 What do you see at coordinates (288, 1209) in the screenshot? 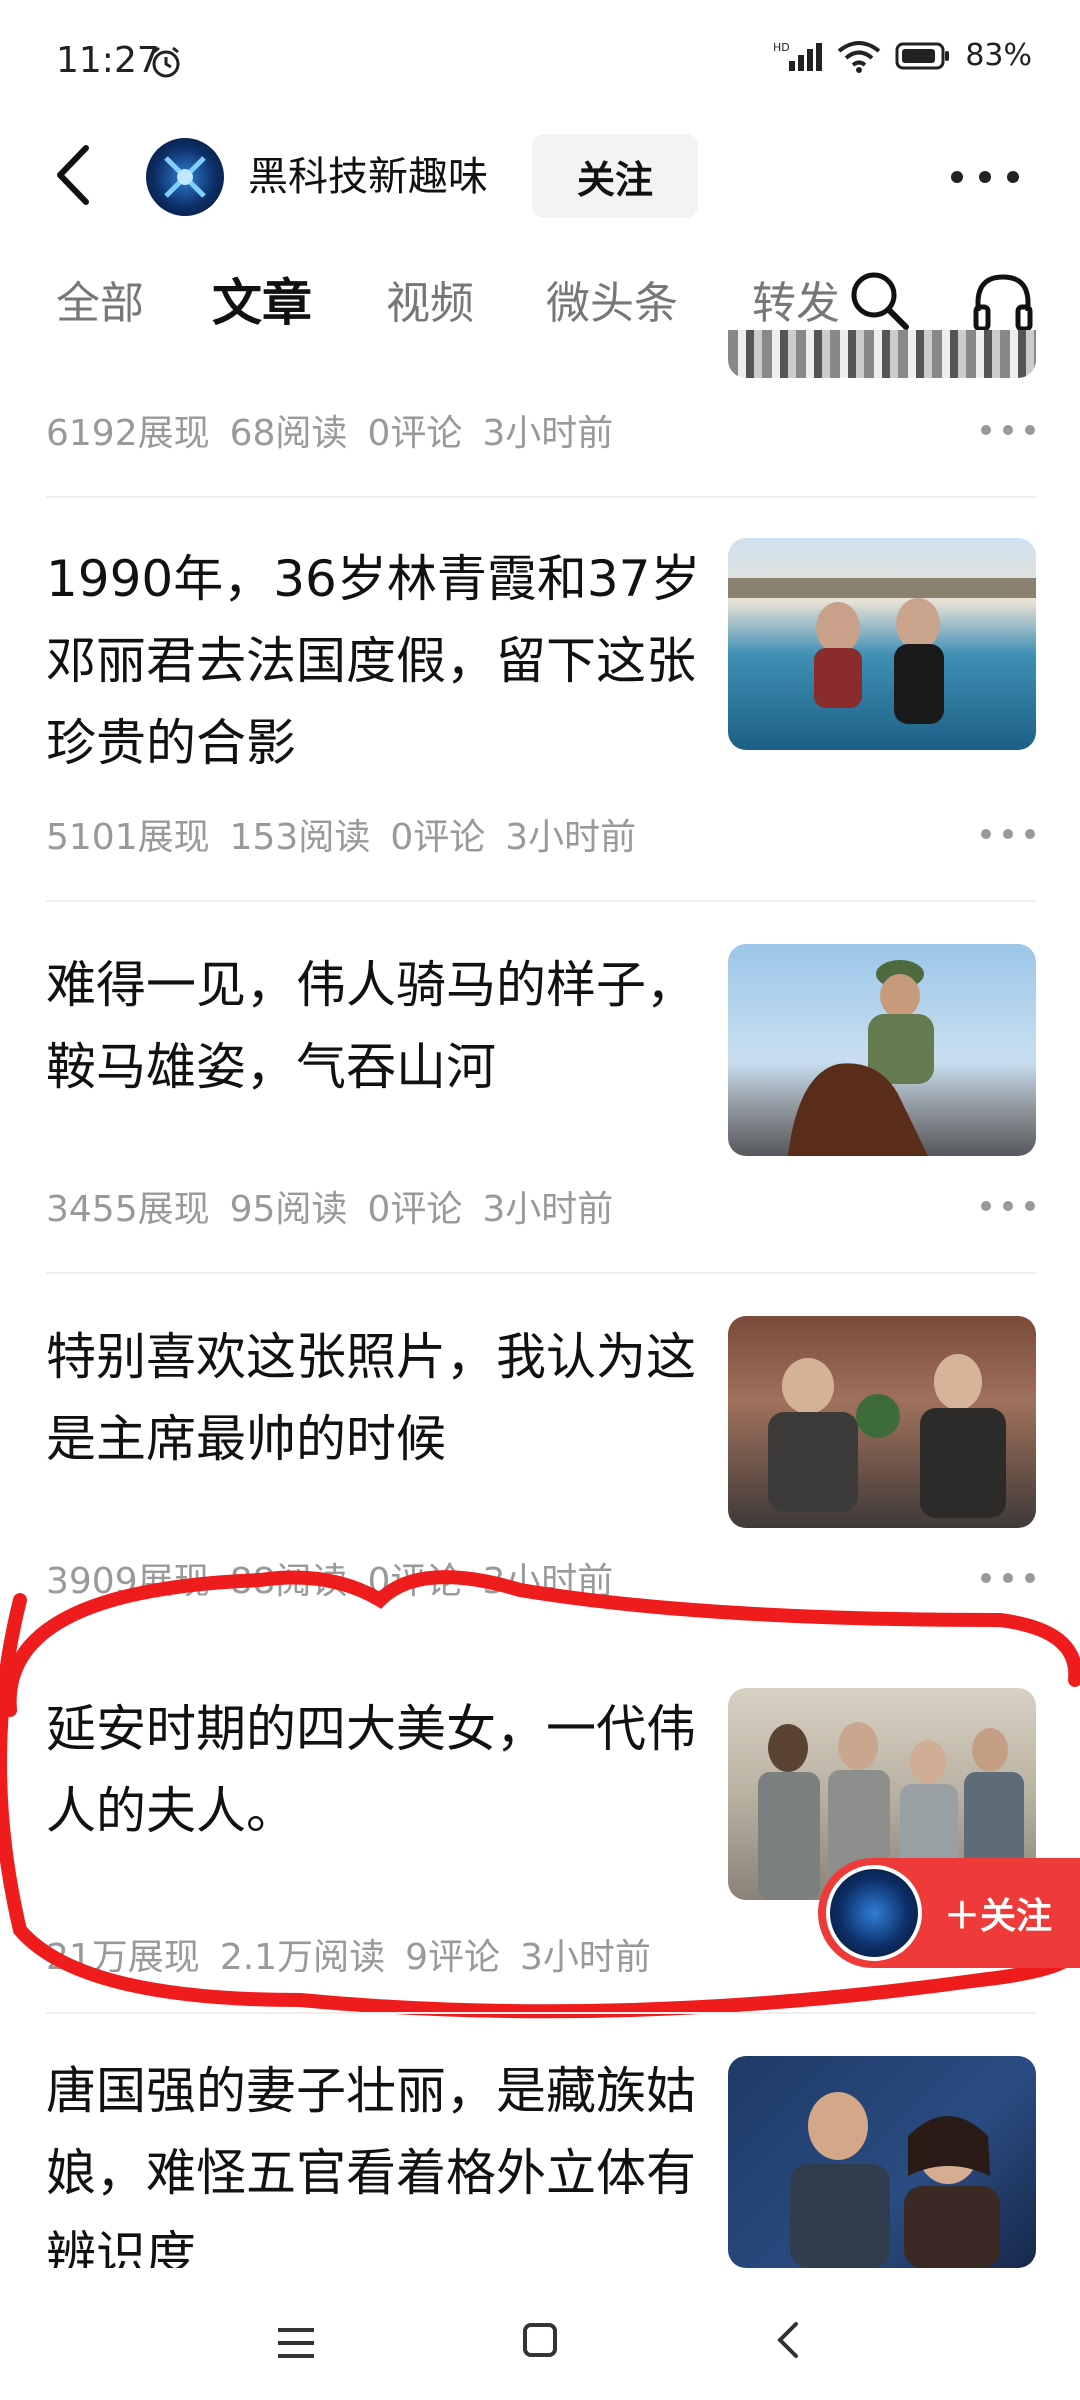
I see `read-count: 95阅读` at bounding box center [288, 1209].